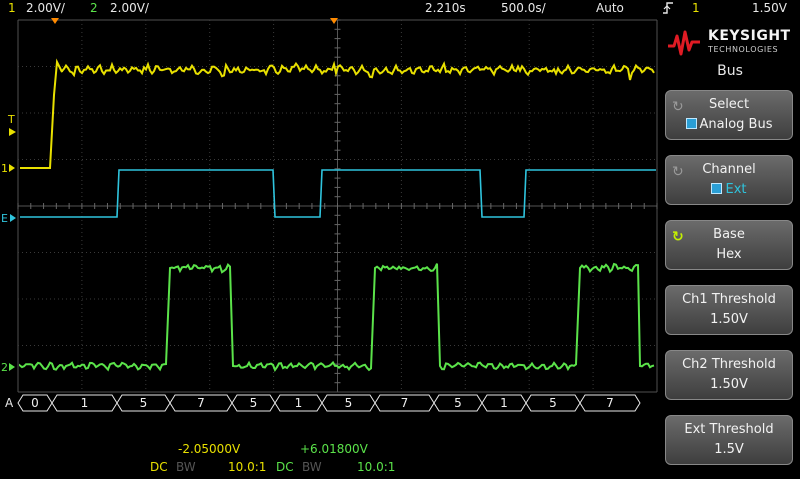  What do you see at coordinates (334, 449) in the screenshot?
I see `ch2-offset: +6.01800V` at bounding box center [334, 449].